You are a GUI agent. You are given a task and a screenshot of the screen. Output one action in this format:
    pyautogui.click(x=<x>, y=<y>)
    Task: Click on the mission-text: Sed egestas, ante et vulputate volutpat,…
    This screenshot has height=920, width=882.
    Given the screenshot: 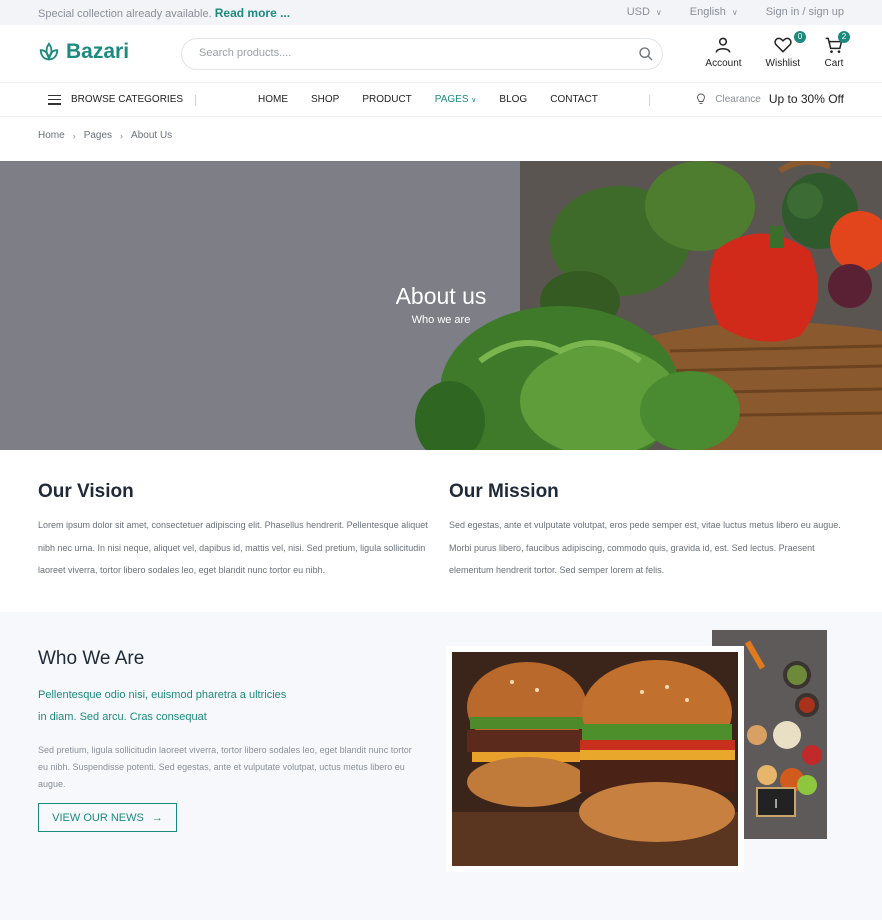 What is the action you would take?
    pyautogui.click(x=645, y=547)
    